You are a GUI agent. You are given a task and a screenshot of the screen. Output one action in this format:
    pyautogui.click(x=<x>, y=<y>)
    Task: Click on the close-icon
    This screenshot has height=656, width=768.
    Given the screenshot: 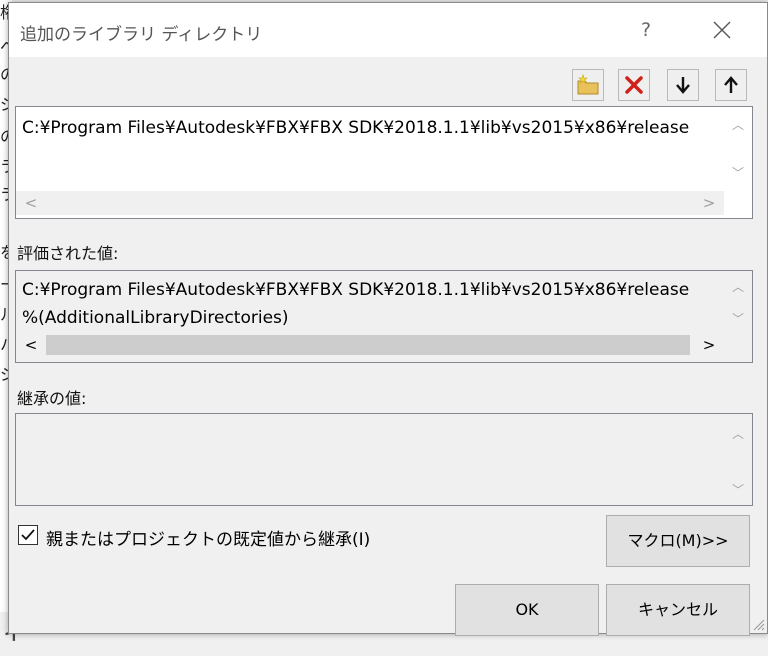 What is the action you would take?
    pyautogui.click(x=722, y=30)
    